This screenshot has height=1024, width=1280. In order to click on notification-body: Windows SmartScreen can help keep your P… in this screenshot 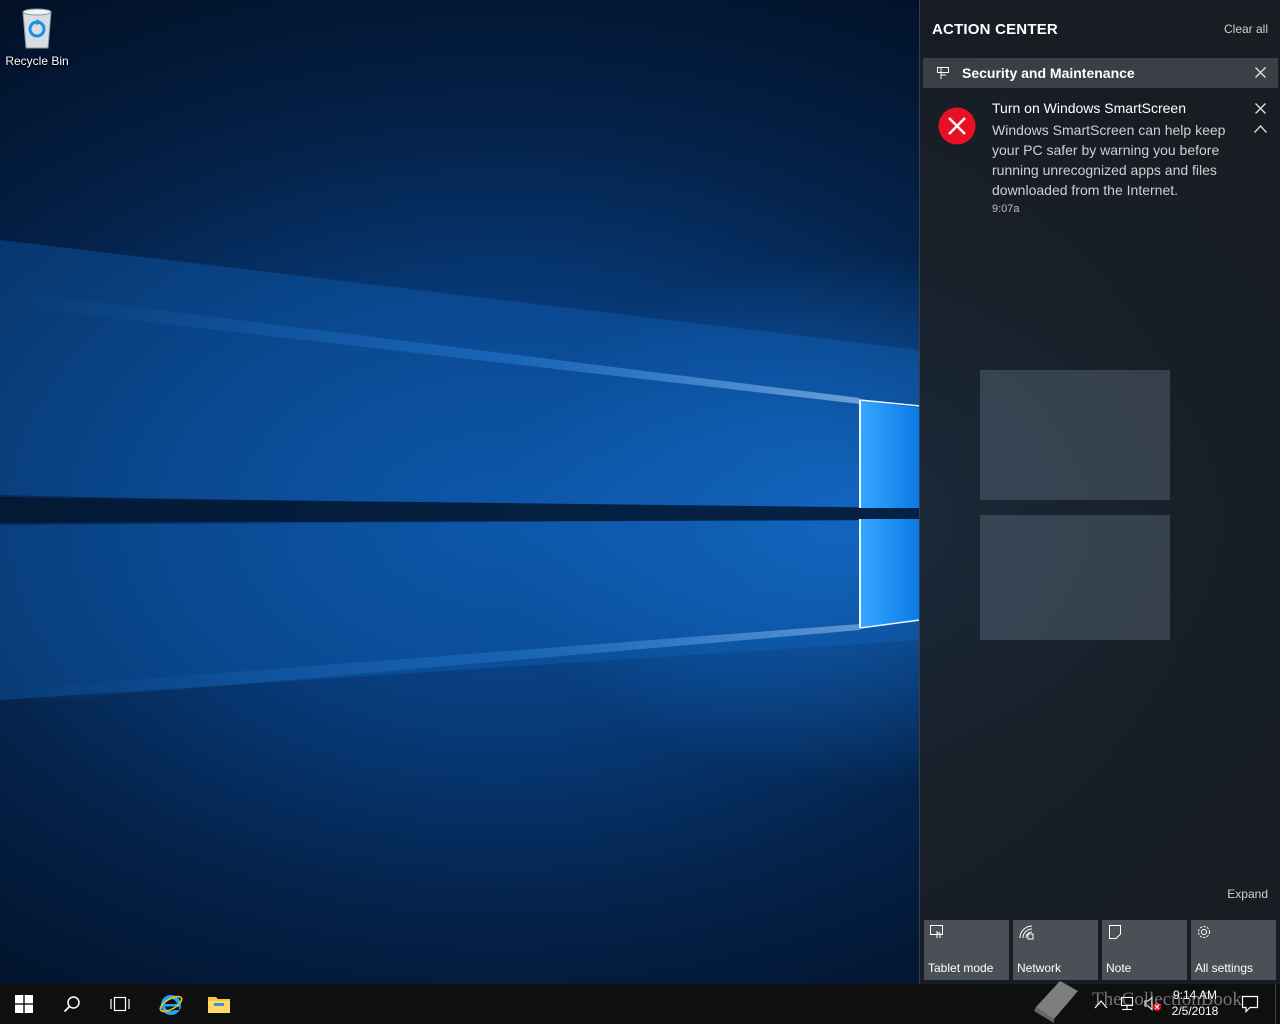, I will do `click(1109, 160)`.